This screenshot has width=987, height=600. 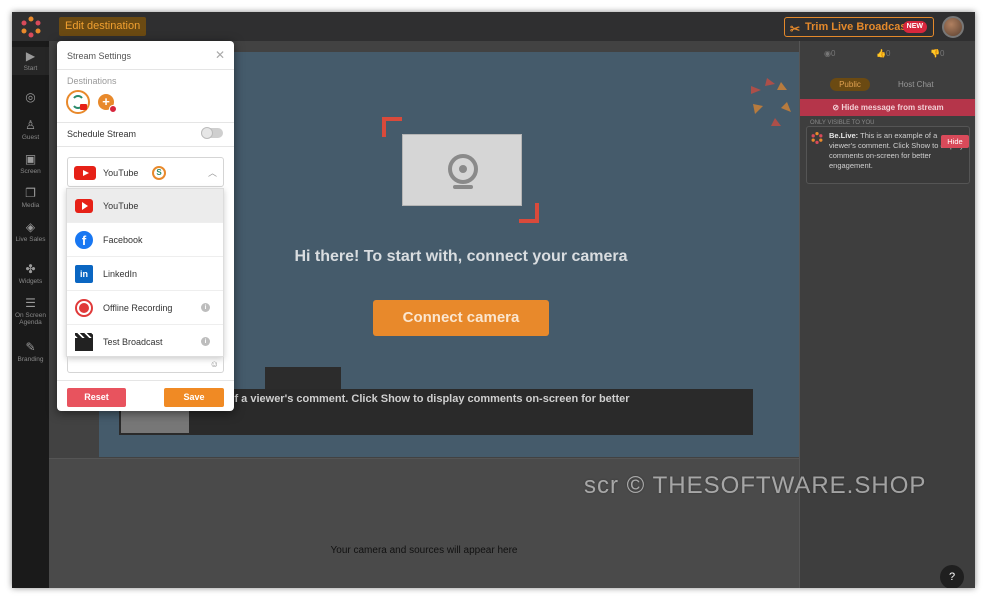 I want to click on menu-item-label: YouTube, so click(x=121, y=206).